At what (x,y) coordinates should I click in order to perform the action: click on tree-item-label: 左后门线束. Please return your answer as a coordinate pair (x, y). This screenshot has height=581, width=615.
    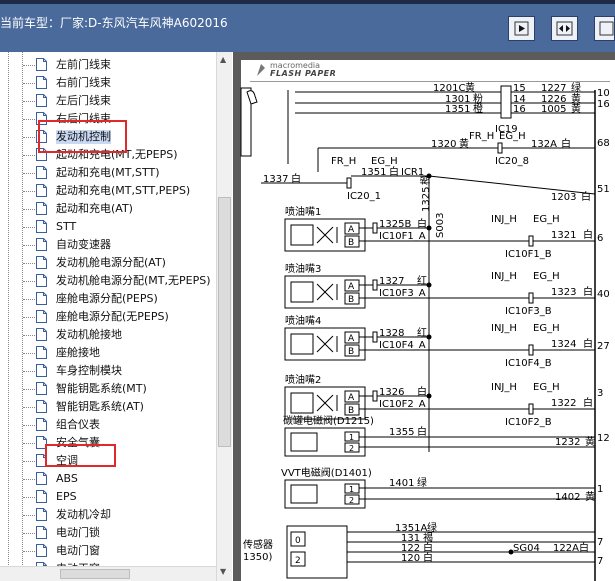
    Looking at the image, I should click on (83, 100).